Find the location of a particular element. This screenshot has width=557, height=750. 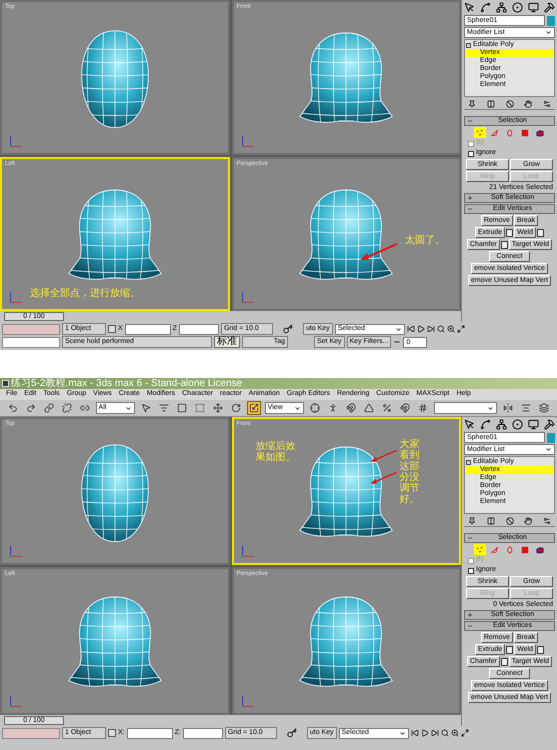

move-icon is located at coordinates (217, 408).